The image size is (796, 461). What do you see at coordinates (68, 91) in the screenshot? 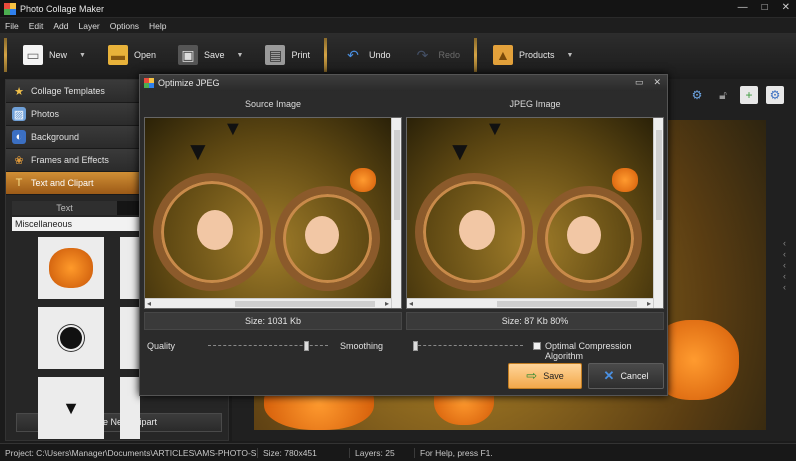
I see `sidebar-item-label: Collage Templates` at bounding box center [68, 91].